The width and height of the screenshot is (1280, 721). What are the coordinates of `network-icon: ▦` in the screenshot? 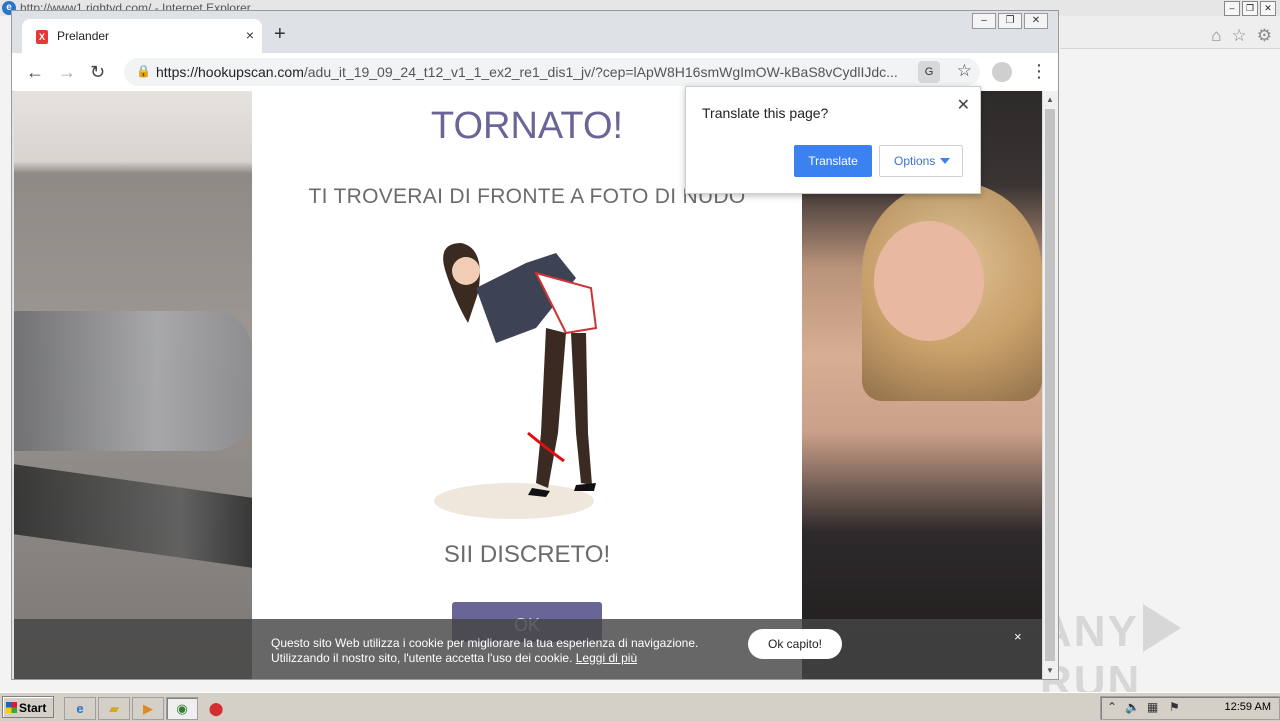 It's located at (1152, 707).